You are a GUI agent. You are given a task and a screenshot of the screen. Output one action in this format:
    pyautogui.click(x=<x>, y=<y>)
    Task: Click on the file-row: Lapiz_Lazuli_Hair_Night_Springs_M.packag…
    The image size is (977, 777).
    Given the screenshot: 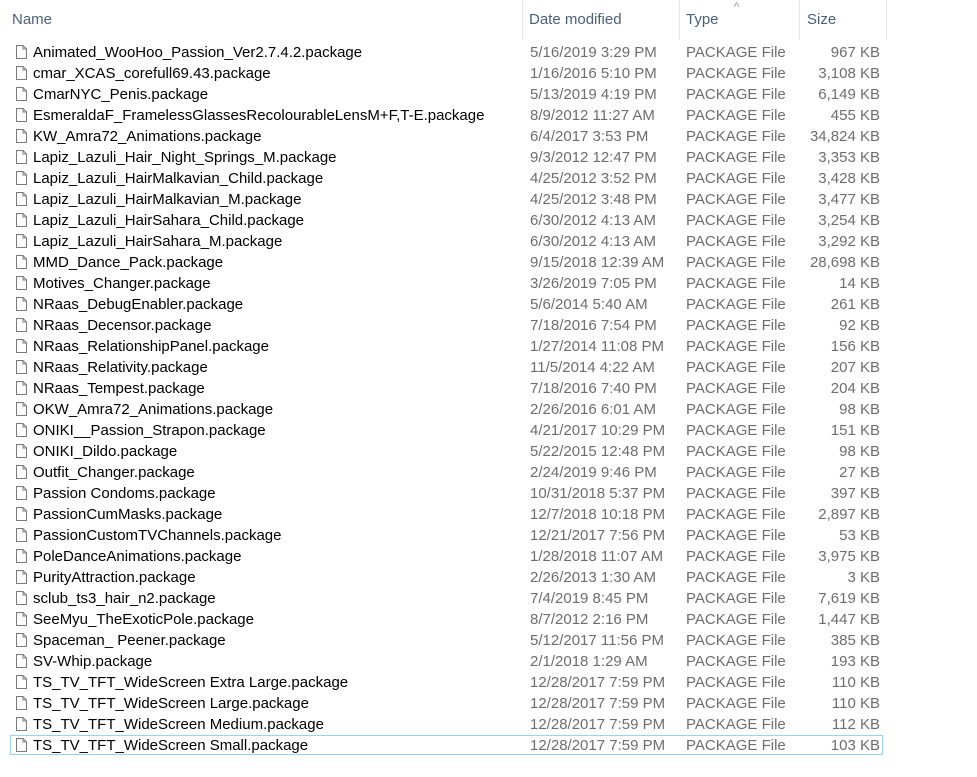 What is the action you would take?
    pyautogui.click(x=443, y=157)
    